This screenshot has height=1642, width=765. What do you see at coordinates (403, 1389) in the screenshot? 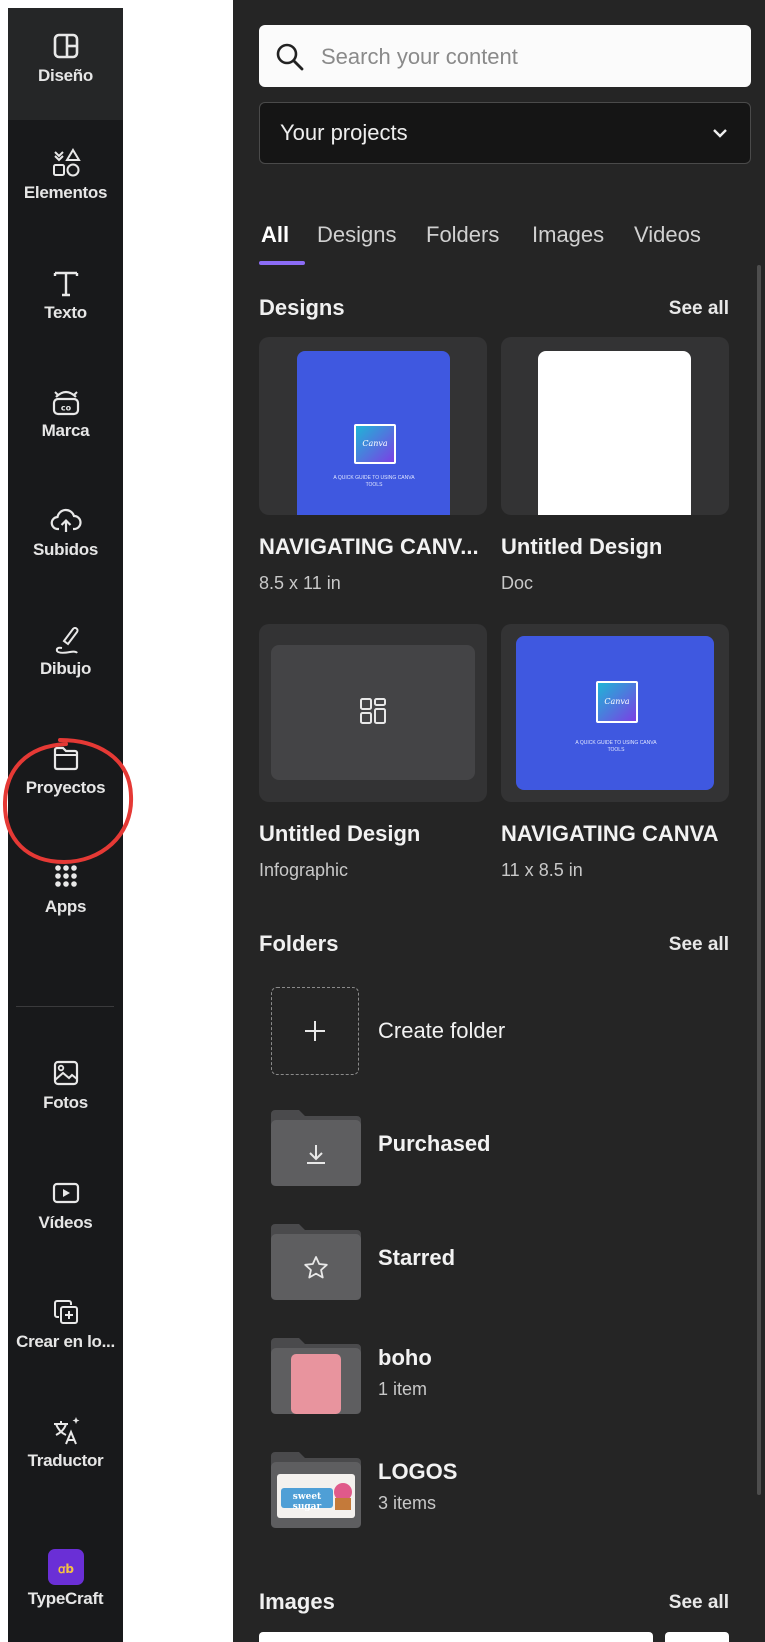
I see `folder-item-count: 1 item` at bounding box center [403, 1389].